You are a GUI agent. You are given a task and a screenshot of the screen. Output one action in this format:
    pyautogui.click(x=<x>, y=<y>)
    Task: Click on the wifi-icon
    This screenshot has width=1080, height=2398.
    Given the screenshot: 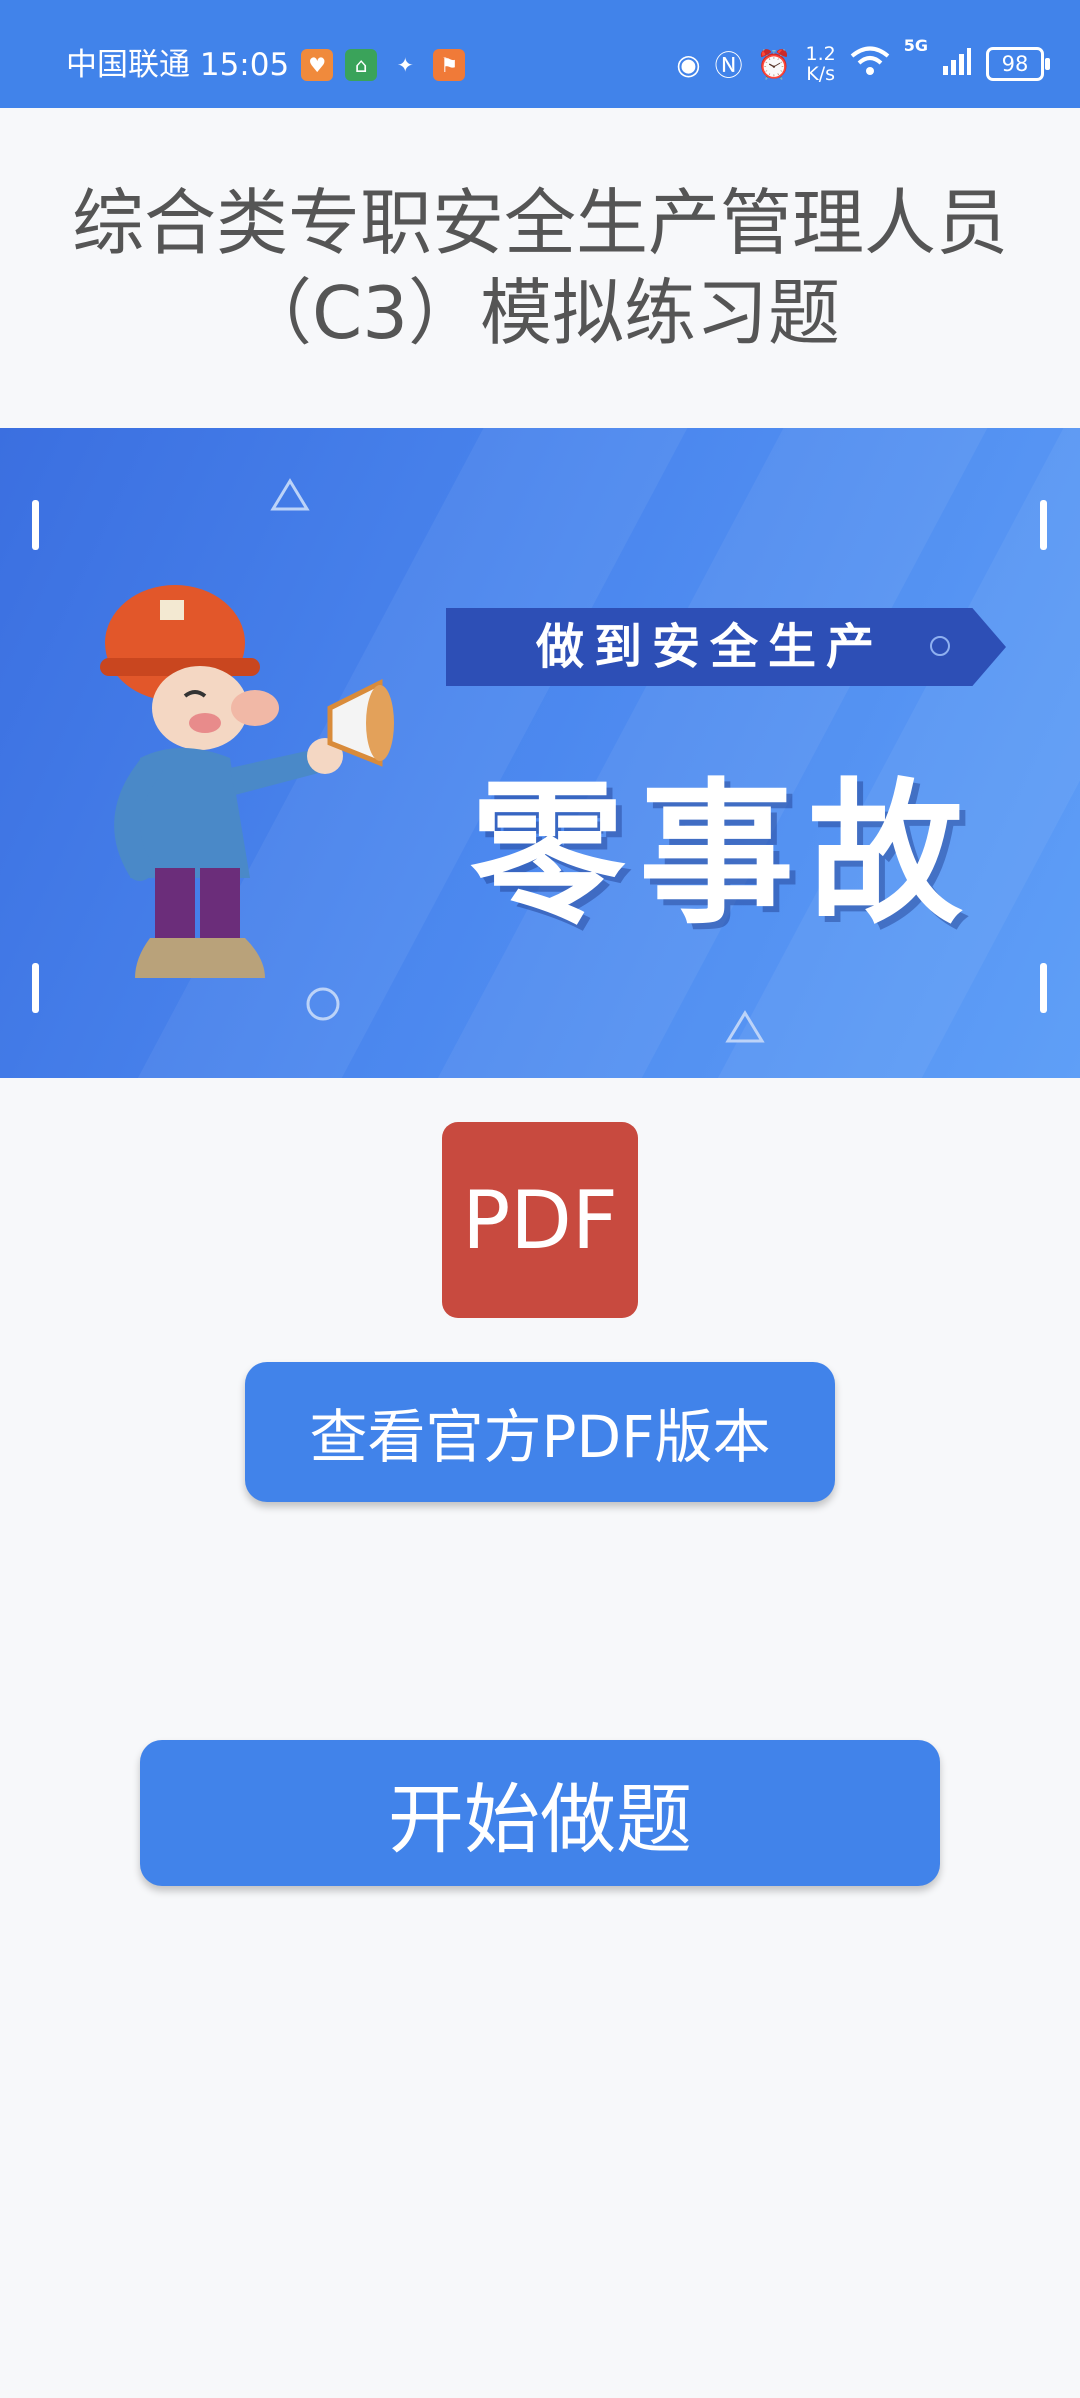 What is the action you would take?
    pyautogui.click(x=870, y=64)
    